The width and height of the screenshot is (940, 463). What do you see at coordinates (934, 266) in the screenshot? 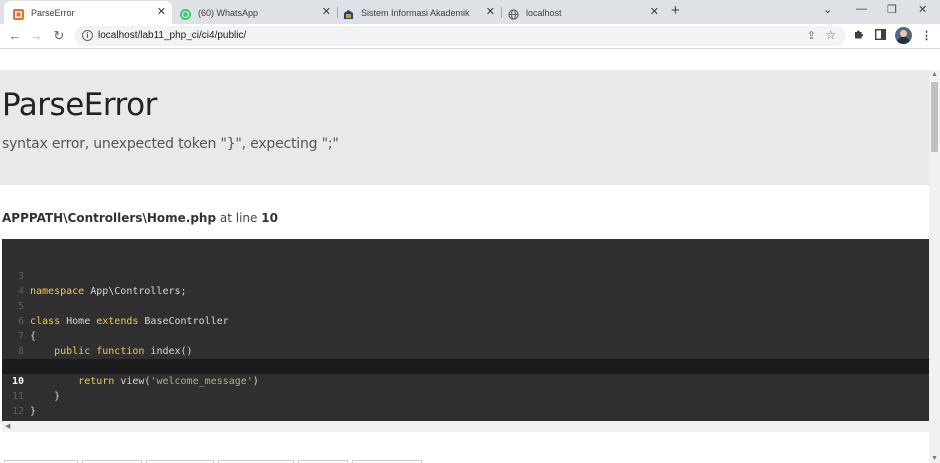
I see `vertical-scrollbar: ▲ ▼` at bounding box center [934, 266].